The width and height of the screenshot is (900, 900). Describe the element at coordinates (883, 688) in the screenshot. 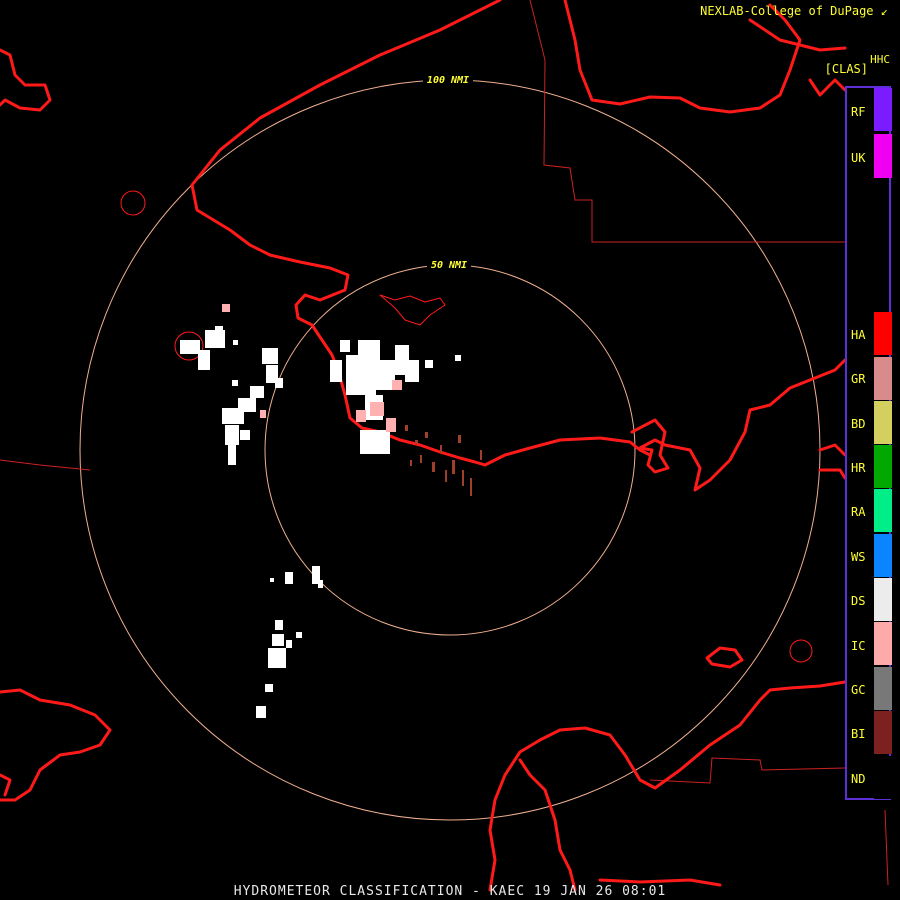

I see `legend-swatch-gc` at that location.